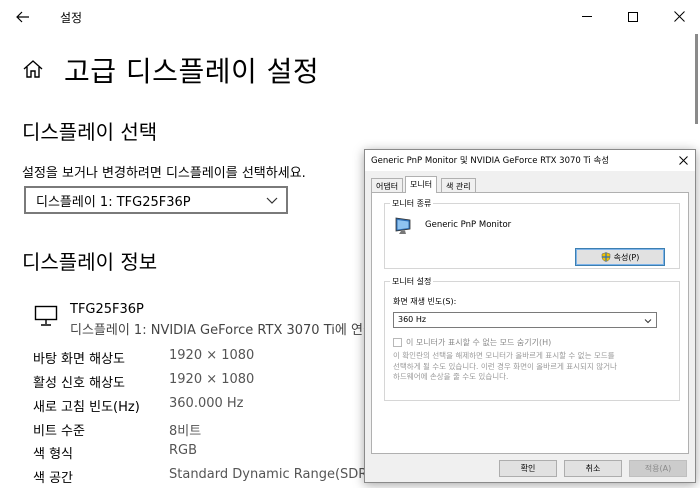  Describe the element at coordinates (605, 257) in the screenshot. I see `shield-icon` at that location.